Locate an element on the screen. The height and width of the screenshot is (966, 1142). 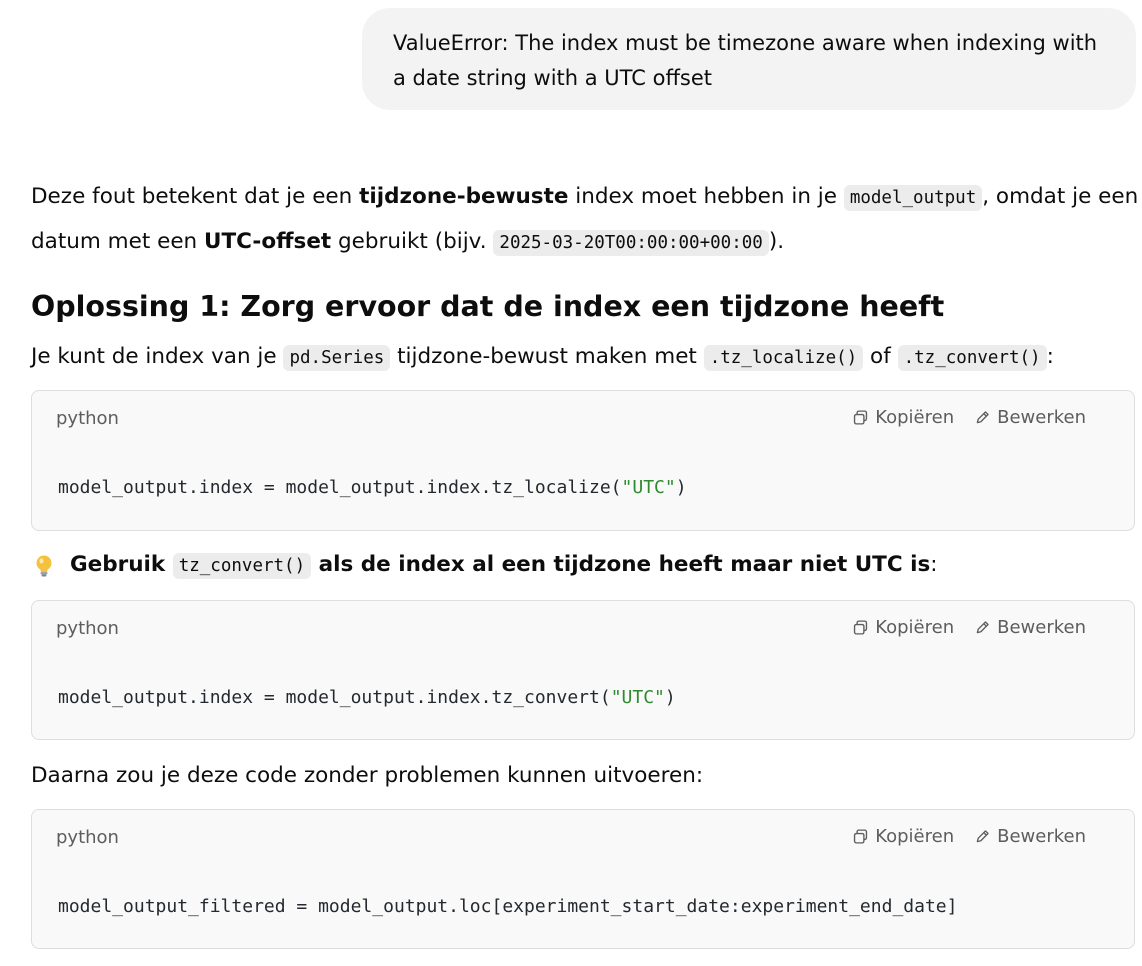
text-span: index moet hebben in je is located at coordinates (706, 196).